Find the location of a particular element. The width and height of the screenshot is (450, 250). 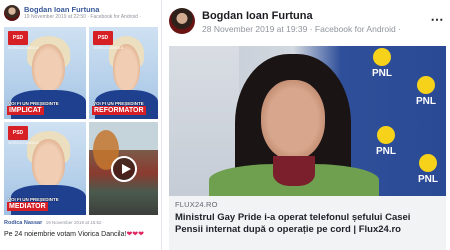

person-face is located at coordinates (293, 120).